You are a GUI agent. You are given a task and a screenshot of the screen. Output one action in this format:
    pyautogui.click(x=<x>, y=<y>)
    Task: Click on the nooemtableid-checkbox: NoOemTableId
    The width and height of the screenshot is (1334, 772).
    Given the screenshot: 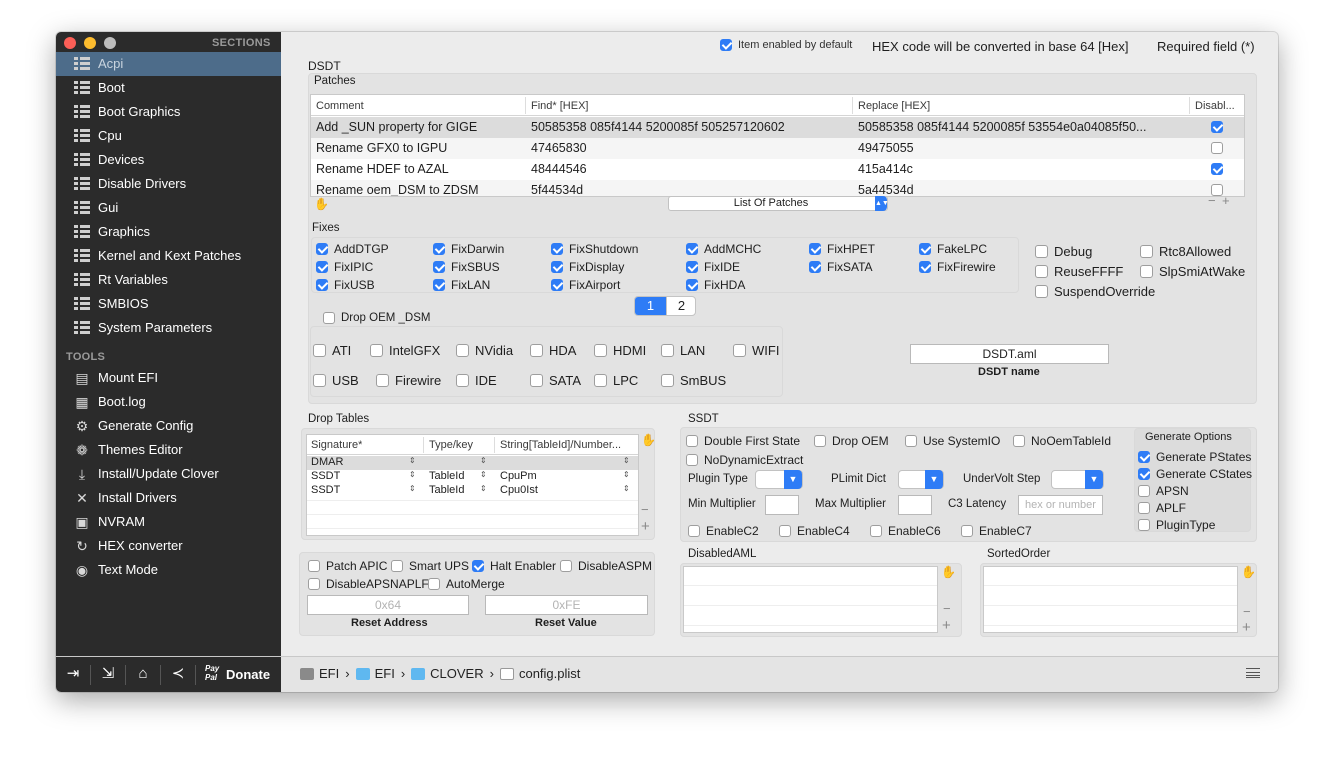 What is the action you would take?
    pyautogui.click(x=1062, y=441)
    